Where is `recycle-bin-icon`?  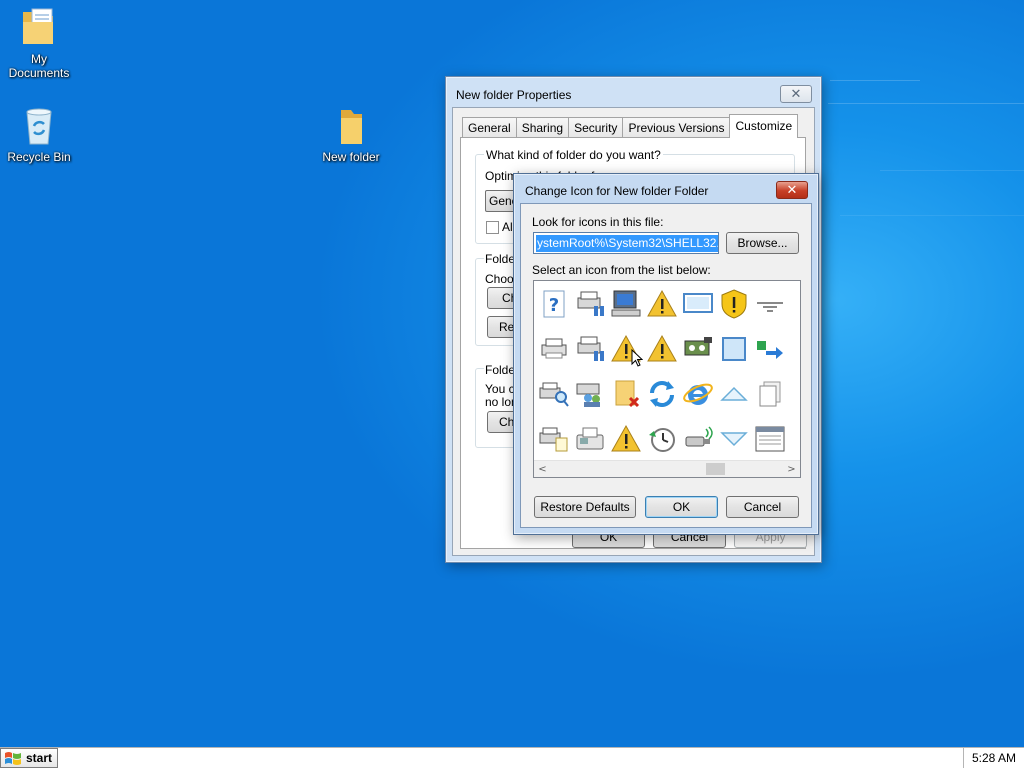 recycle-bin-icon is located at coordinates (39, 126).